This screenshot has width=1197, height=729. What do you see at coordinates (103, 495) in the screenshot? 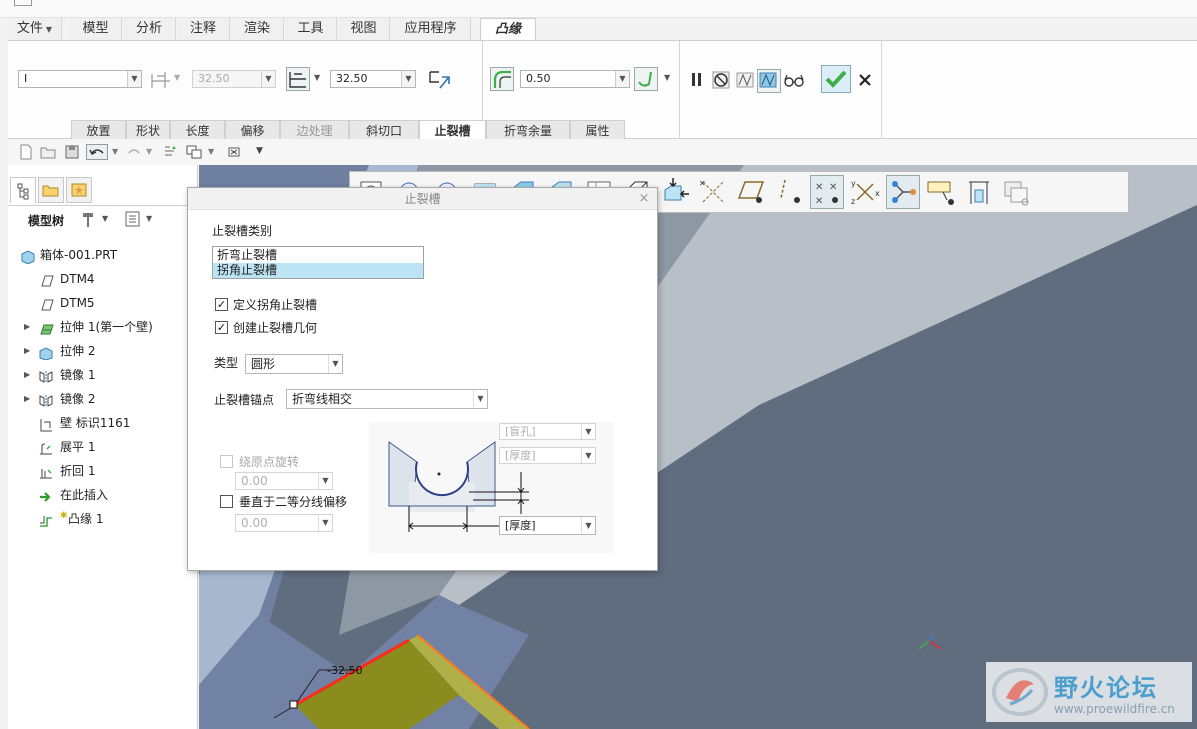
I see `tree-node-insert-here: 在此插入` at bounding box center [103, 495].